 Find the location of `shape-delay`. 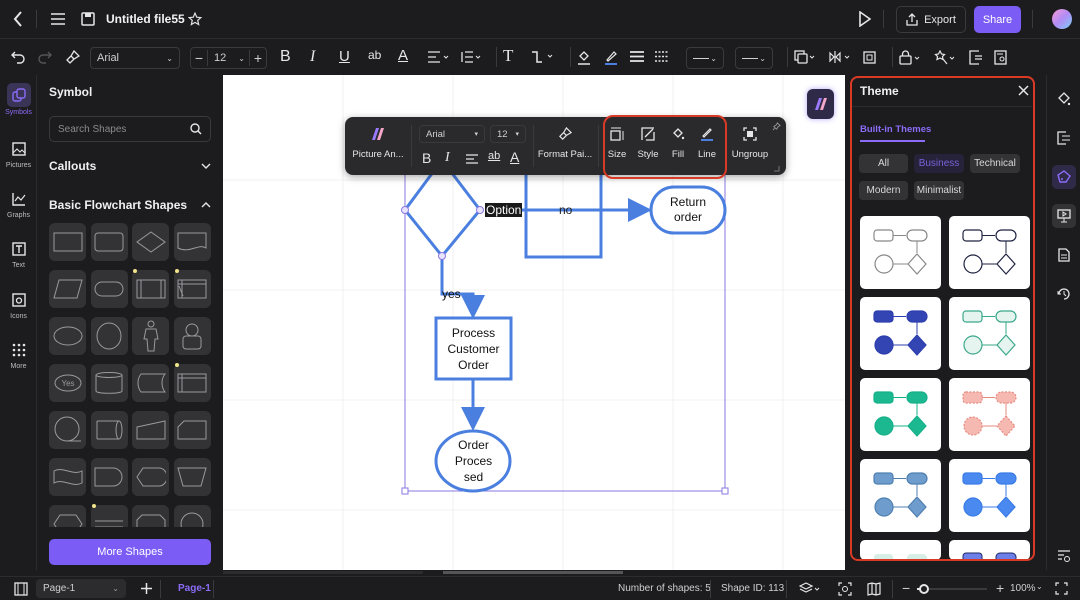

shape-delay is located at coordinates (109, 477).